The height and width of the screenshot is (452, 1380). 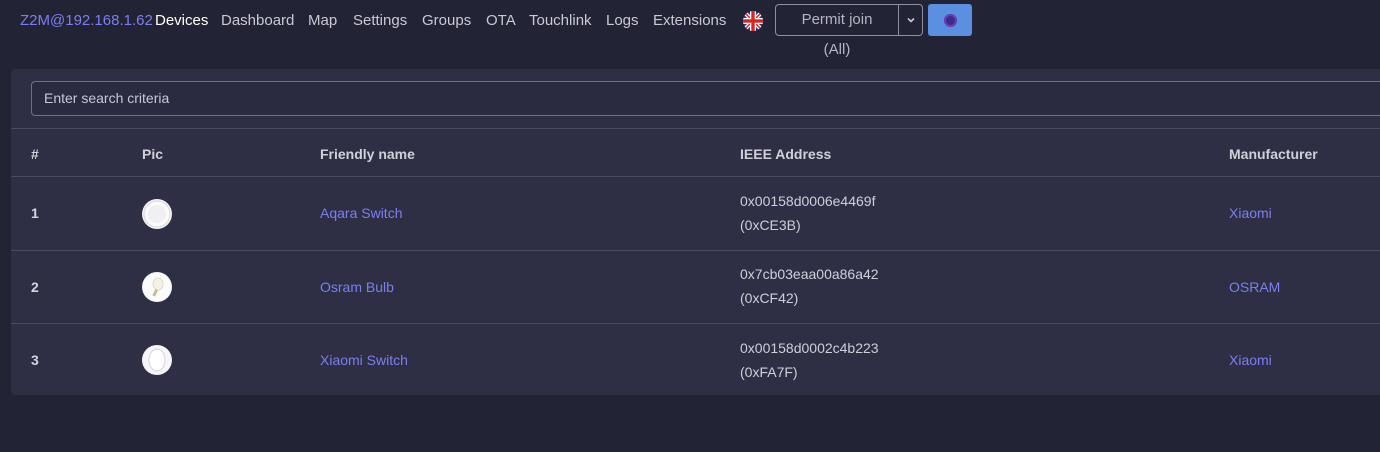 I want to click on divider, so click(x=695, y=128).